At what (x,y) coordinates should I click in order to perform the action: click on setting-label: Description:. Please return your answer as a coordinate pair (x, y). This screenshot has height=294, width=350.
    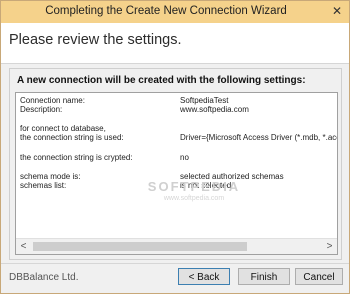
    Looking at the image, I should click on (41, 109).